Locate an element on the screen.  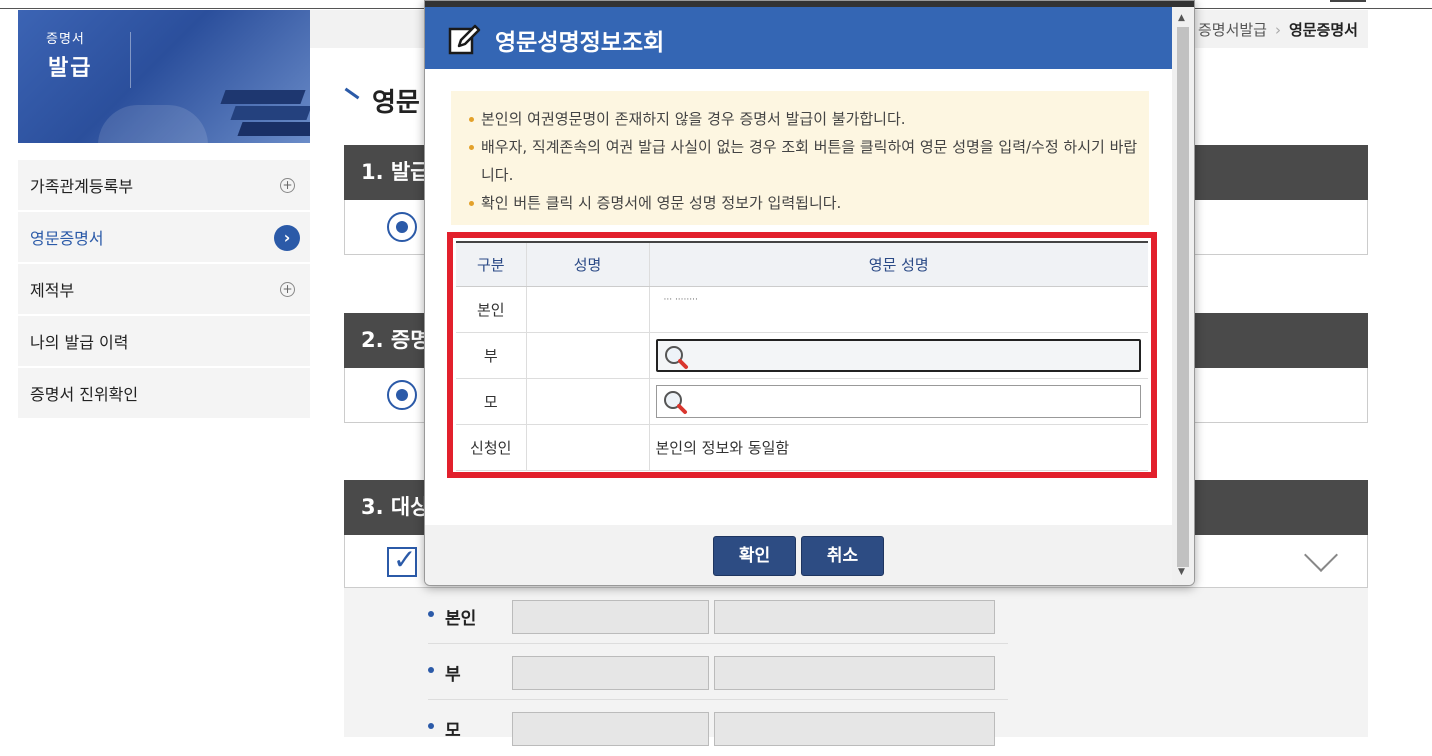
checkbox: ✓ is located at coordinates (402, 560).